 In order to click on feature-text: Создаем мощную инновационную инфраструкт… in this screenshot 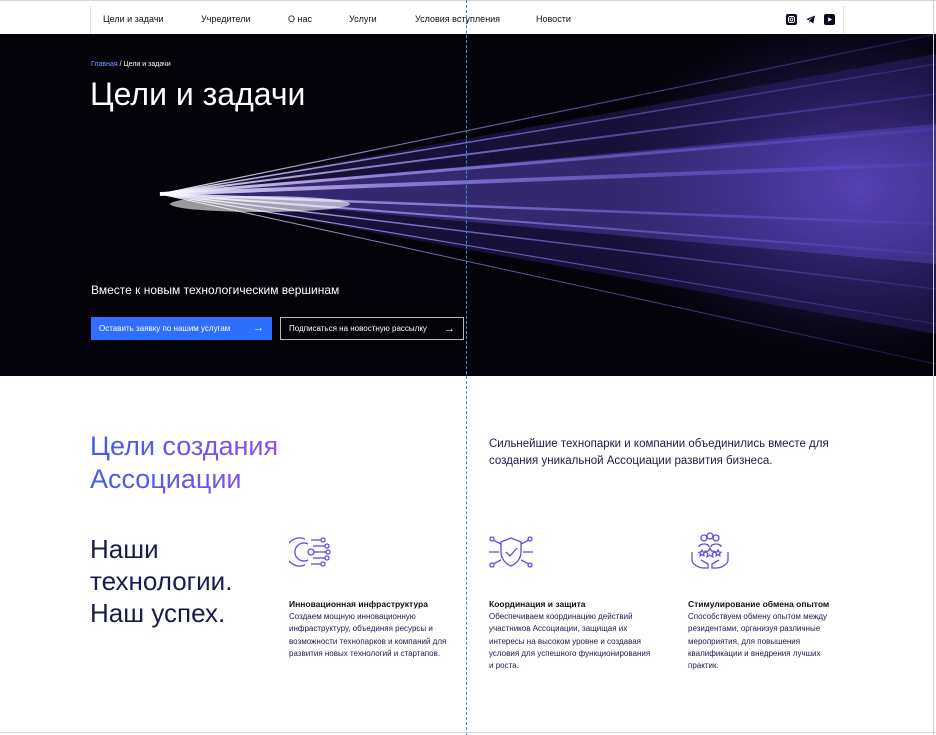, I will do `click(368, 635)`.